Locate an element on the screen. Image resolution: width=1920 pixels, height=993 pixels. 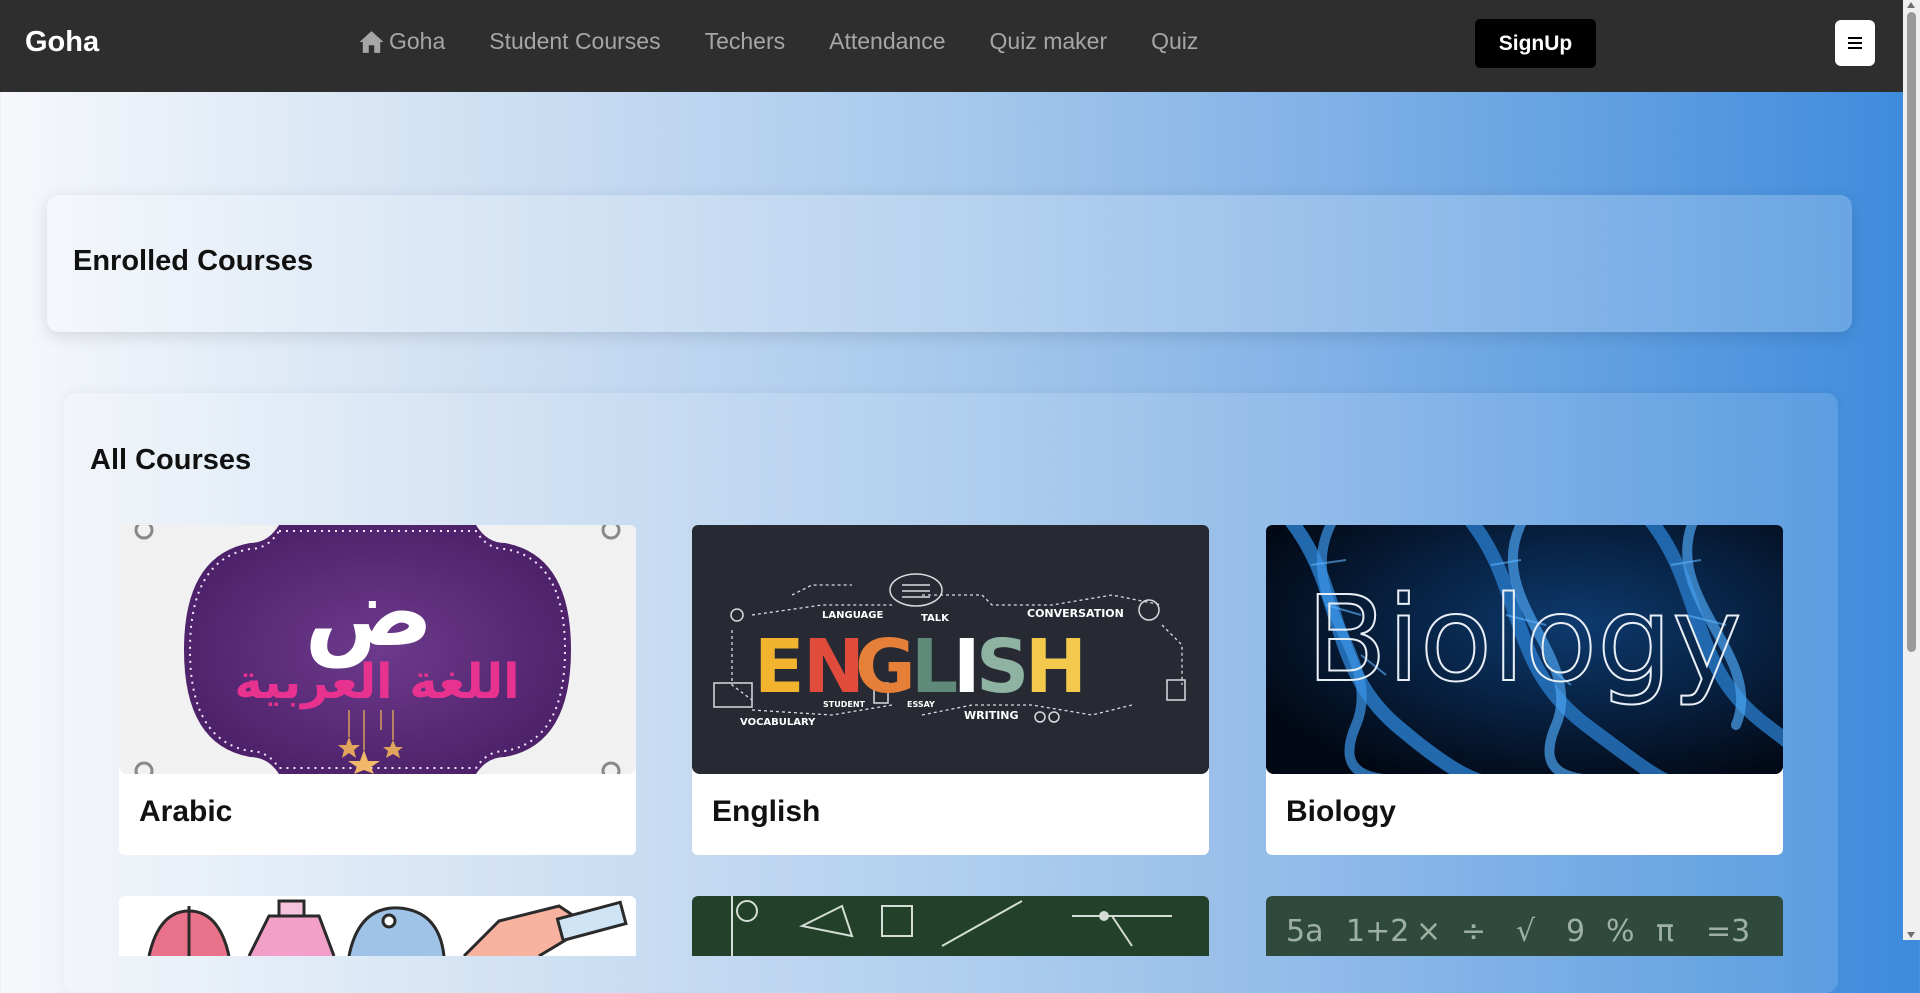
course-card-chemistry is located at coordinates (377, 926).